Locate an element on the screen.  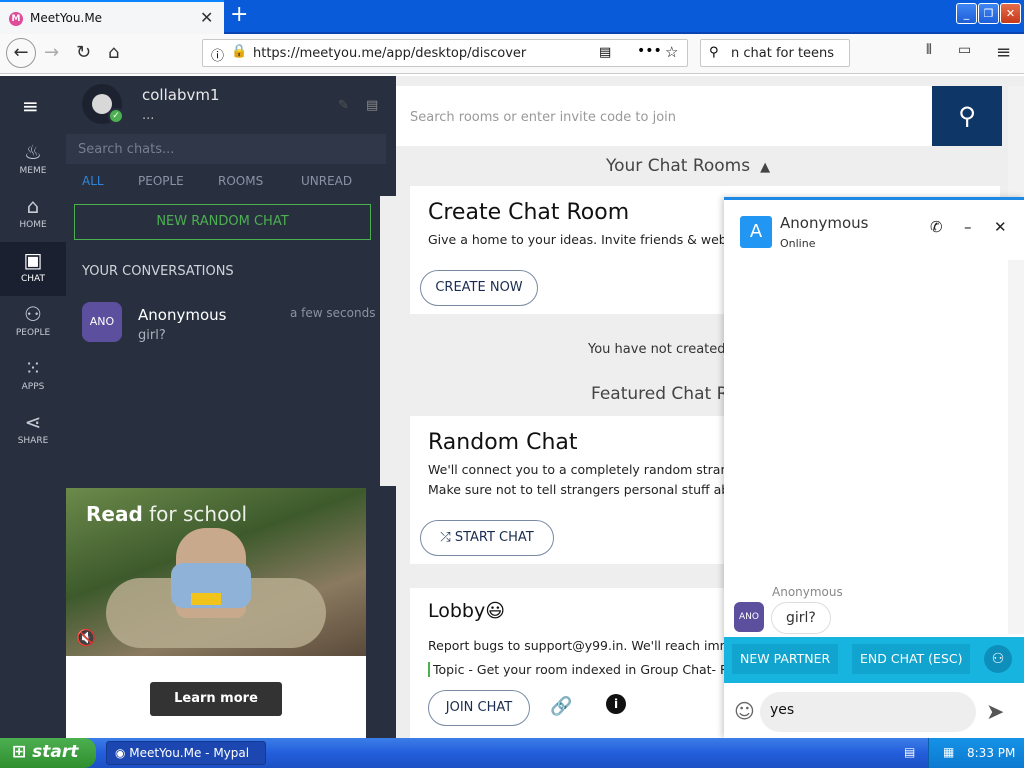
mute-icon: 🔇 is located at coordinates (86, 637).